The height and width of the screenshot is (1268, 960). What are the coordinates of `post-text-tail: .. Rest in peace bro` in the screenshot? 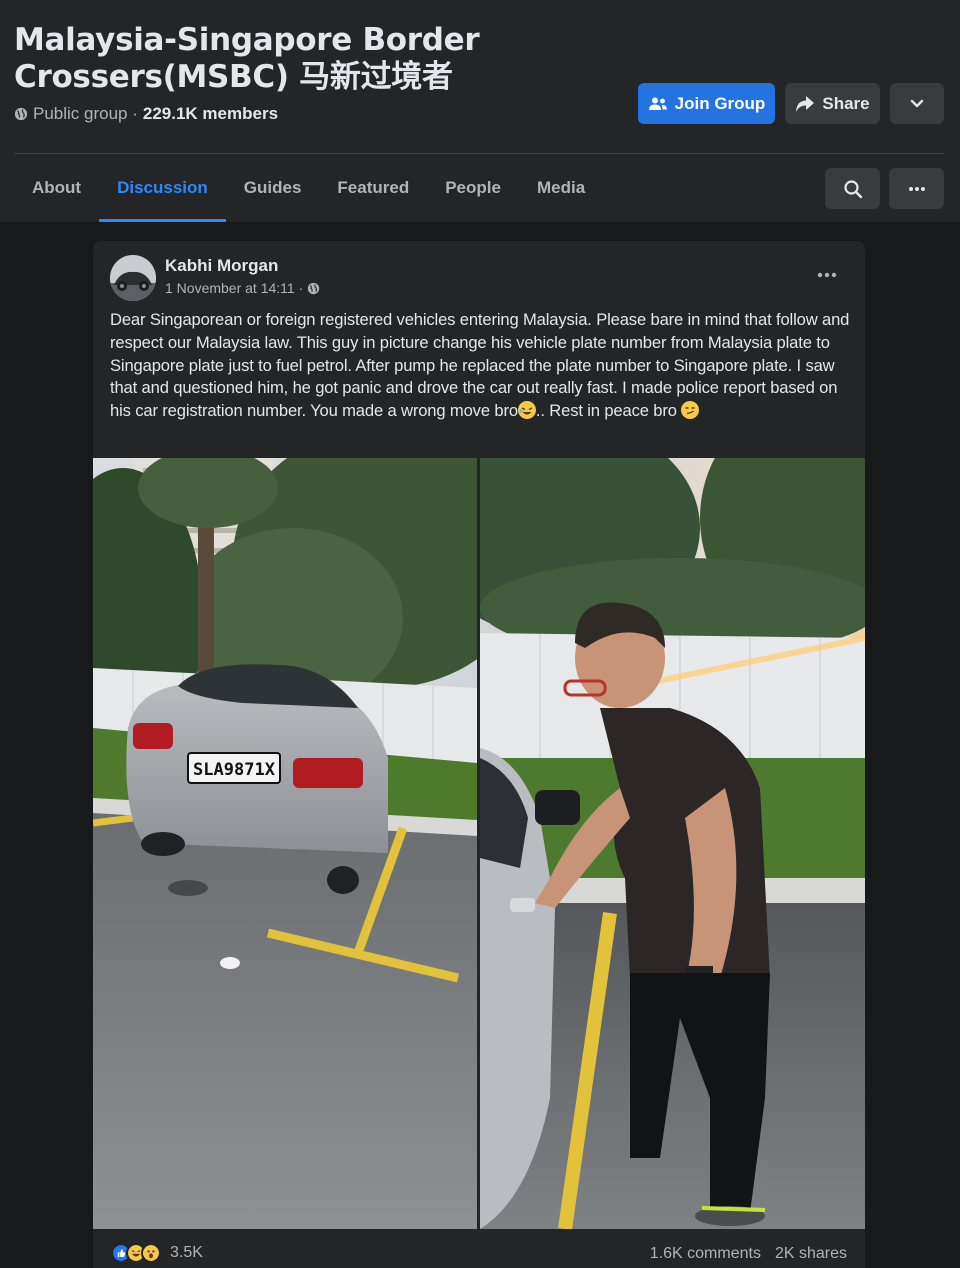 It's located at (608, 411).